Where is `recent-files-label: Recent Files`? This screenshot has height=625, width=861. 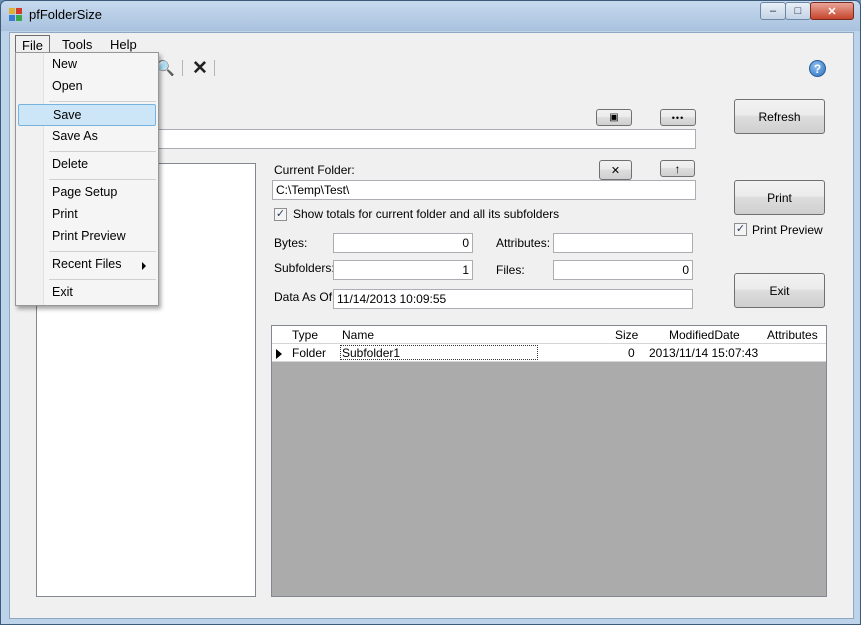
recent-files-label: Recent Files is located at coordinates (87, 264).